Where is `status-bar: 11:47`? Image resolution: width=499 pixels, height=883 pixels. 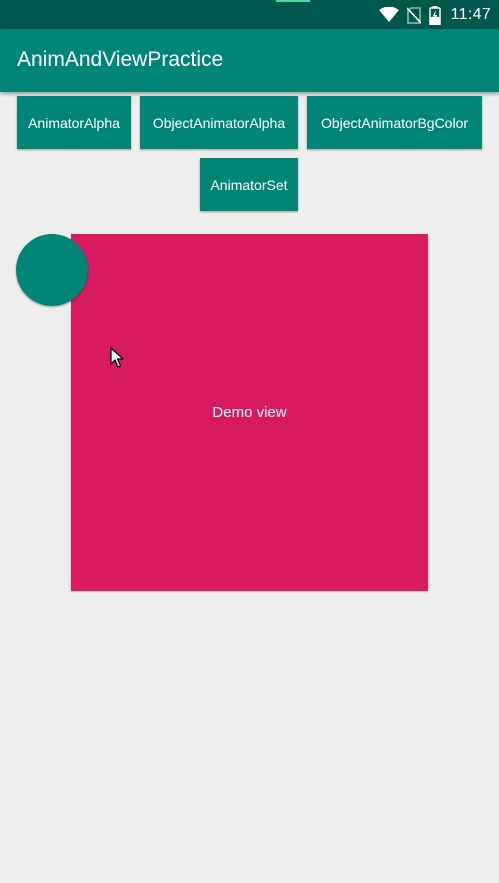 status-bar: 11:47 is located at coordinates (249, 14).